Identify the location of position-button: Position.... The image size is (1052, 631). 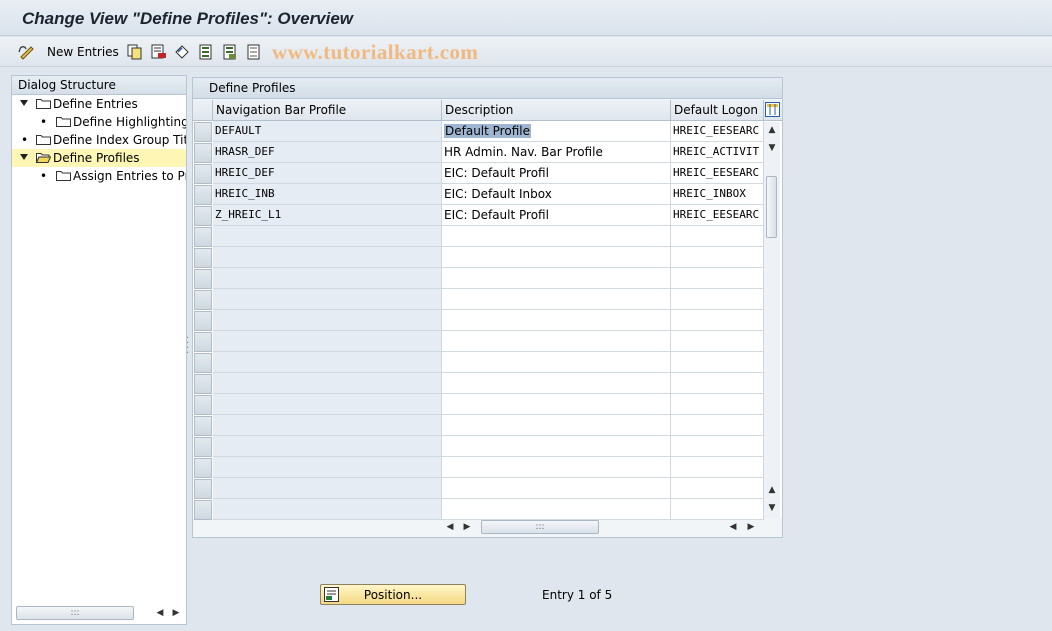
(393, 594).